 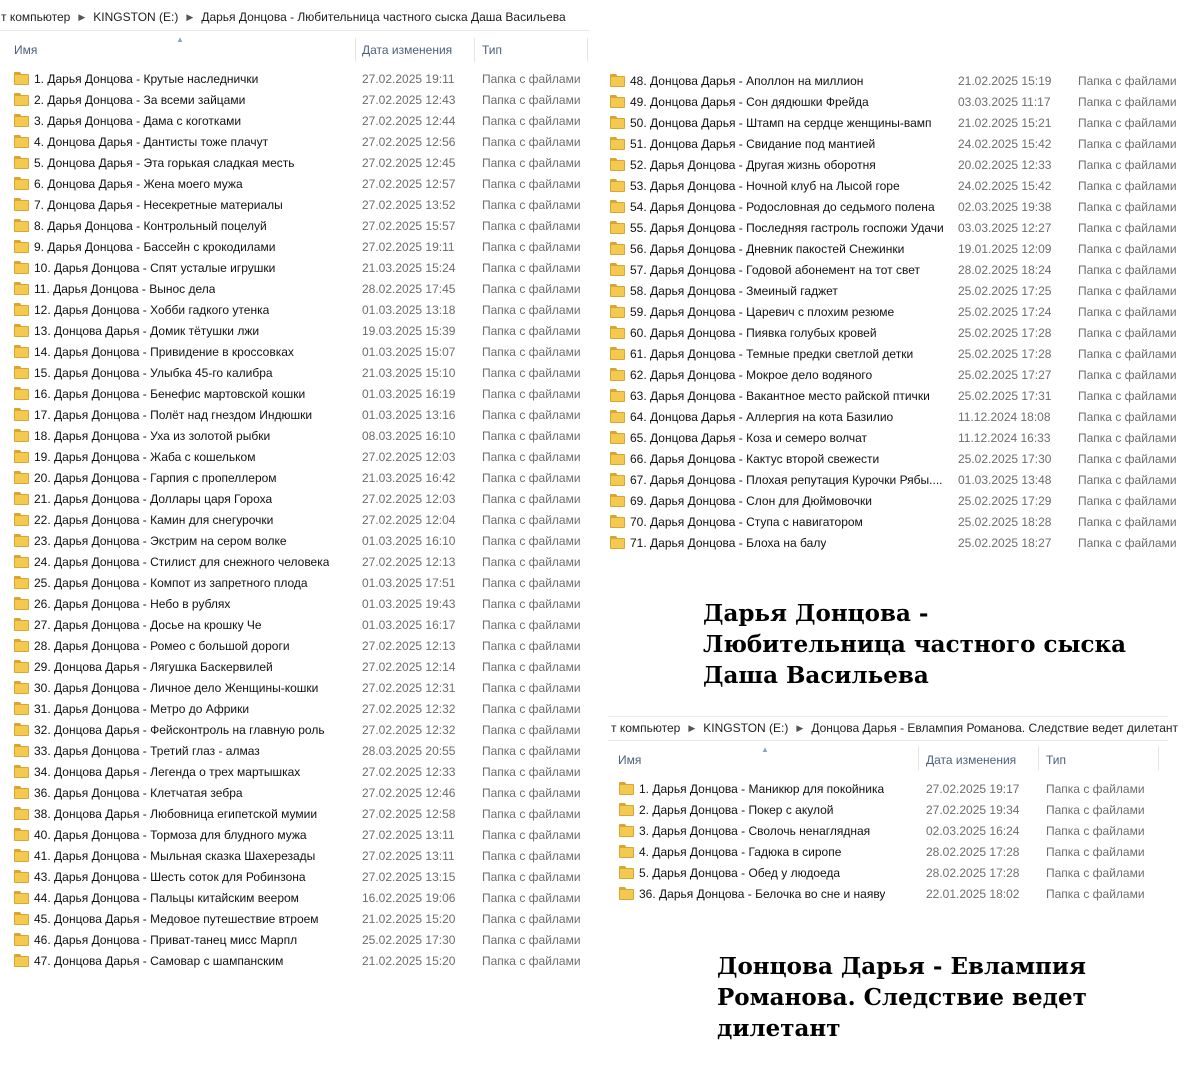 I want to click on folder-date: 28.02.2025 17:45, so click(x=409, y=288).